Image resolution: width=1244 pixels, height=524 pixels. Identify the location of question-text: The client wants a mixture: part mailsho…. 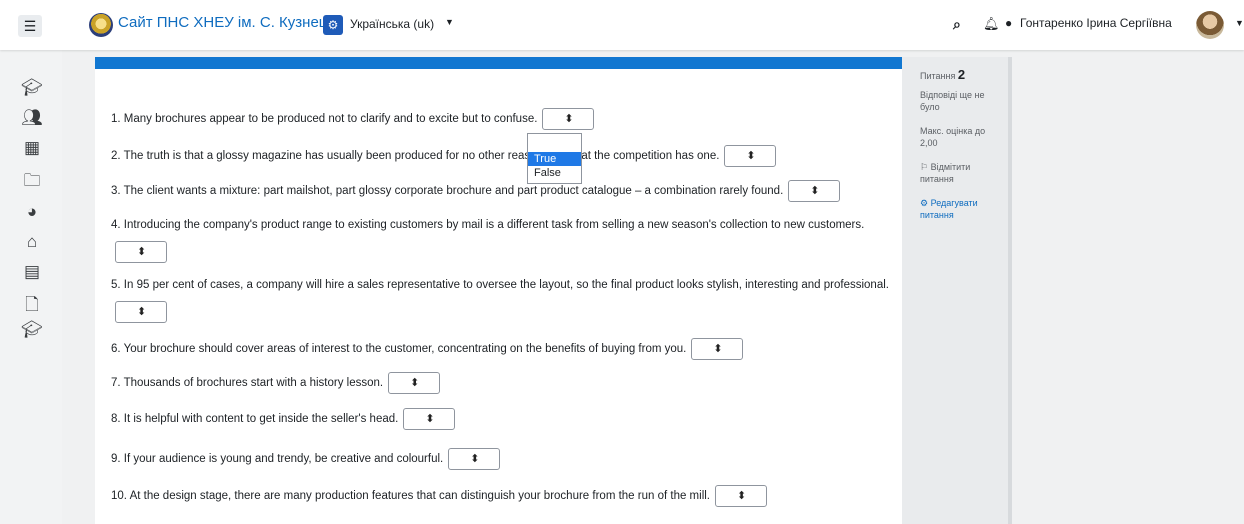
(453, 191).